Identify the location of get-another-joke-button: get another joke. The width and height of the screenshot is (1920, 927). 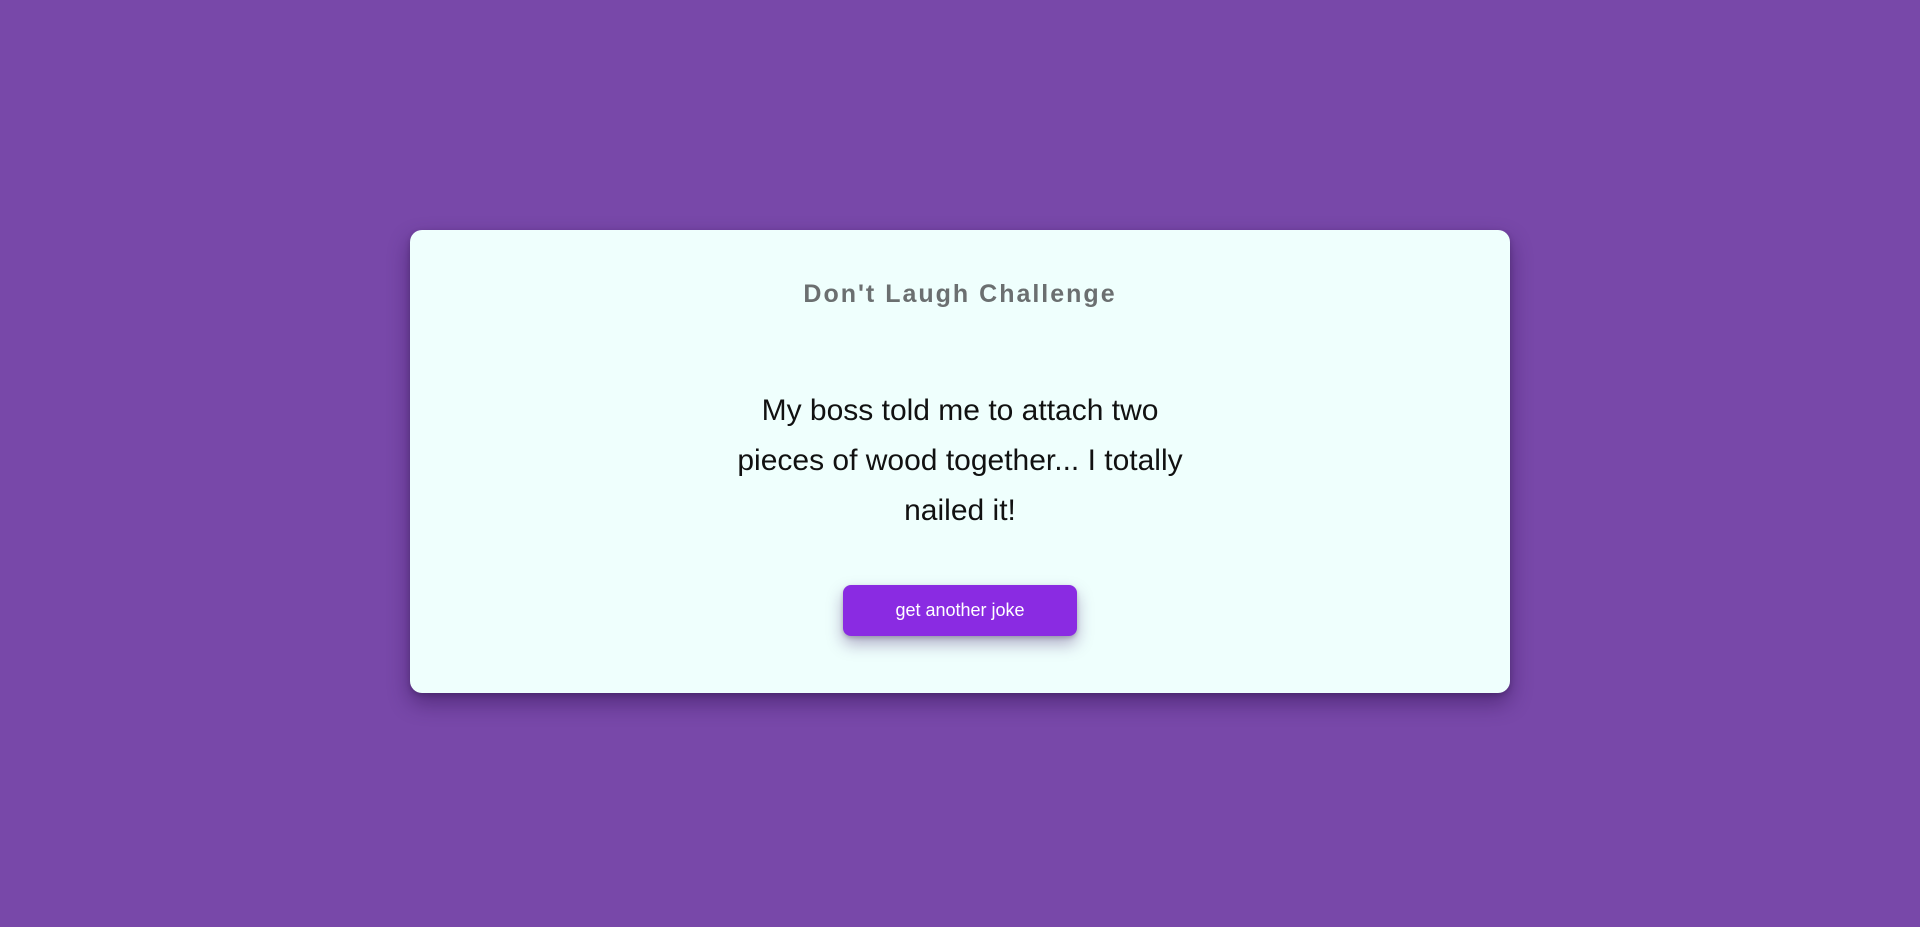
(960, 610).